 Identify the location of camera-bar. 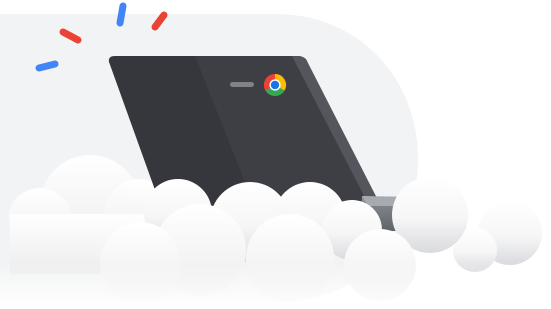
(242, 84).